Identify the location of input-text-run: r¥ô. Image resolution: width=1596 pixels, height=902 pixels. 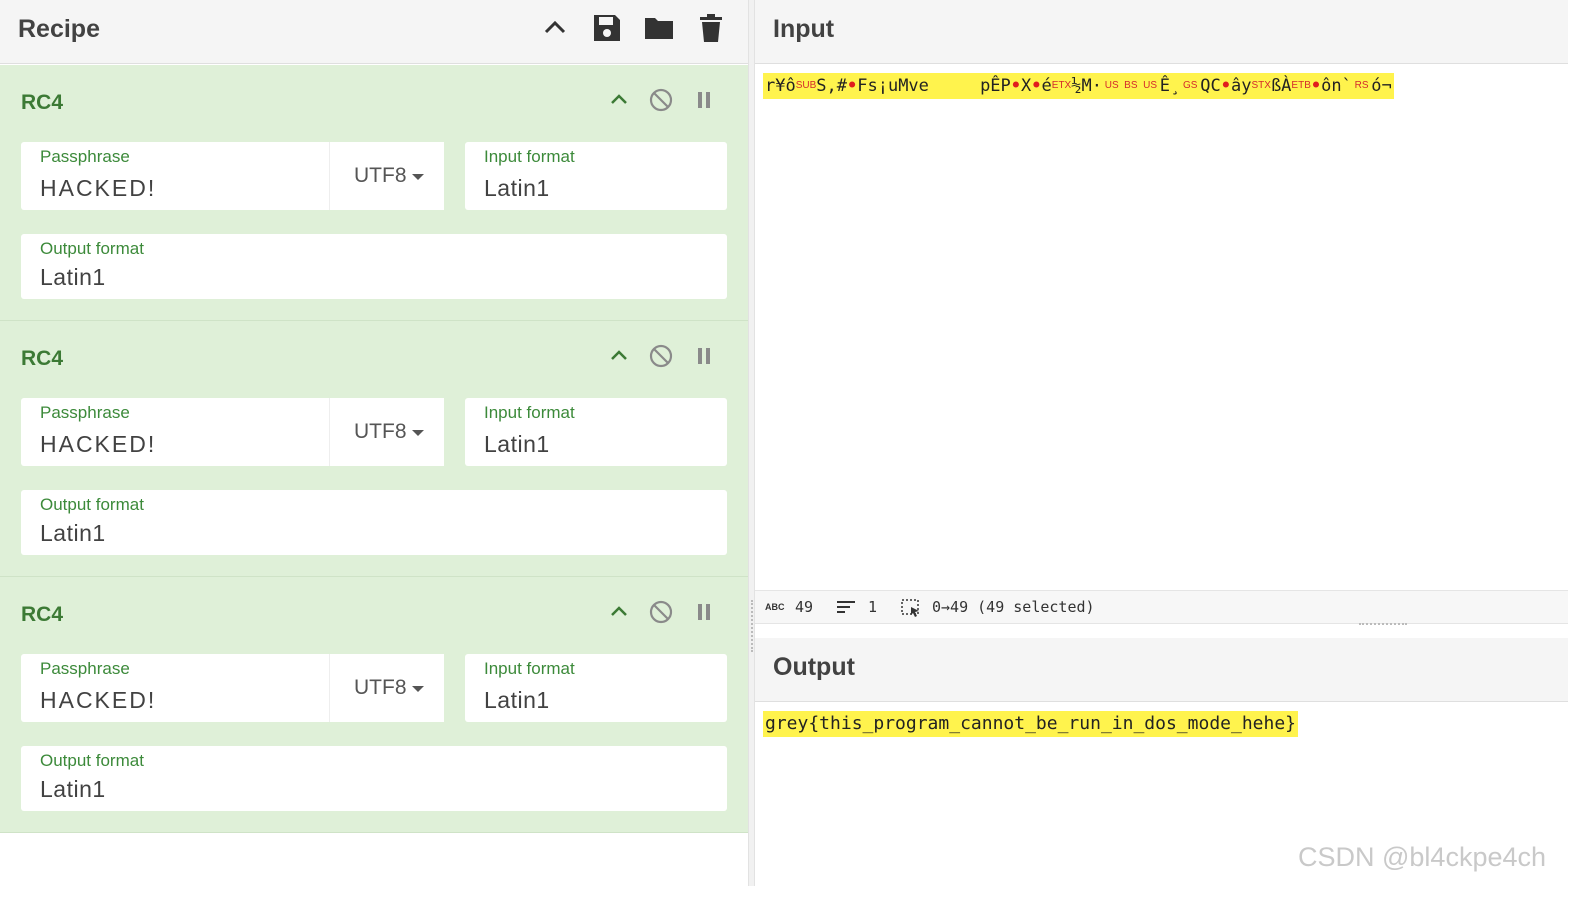
(780, 86).